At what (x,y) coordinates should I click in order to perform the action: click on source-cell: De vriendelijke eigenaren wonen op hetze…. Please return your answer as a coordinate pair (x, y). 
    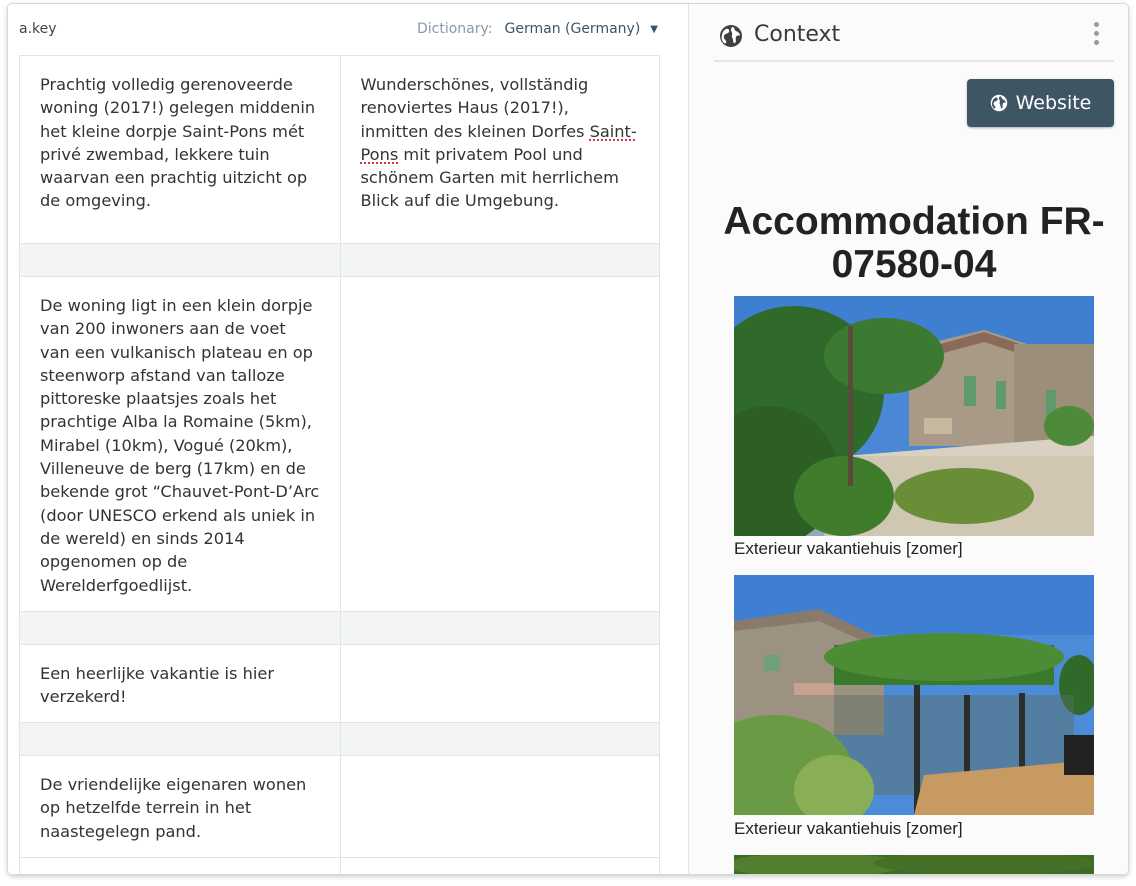
    Looking at the image, I should click on (173, 808).